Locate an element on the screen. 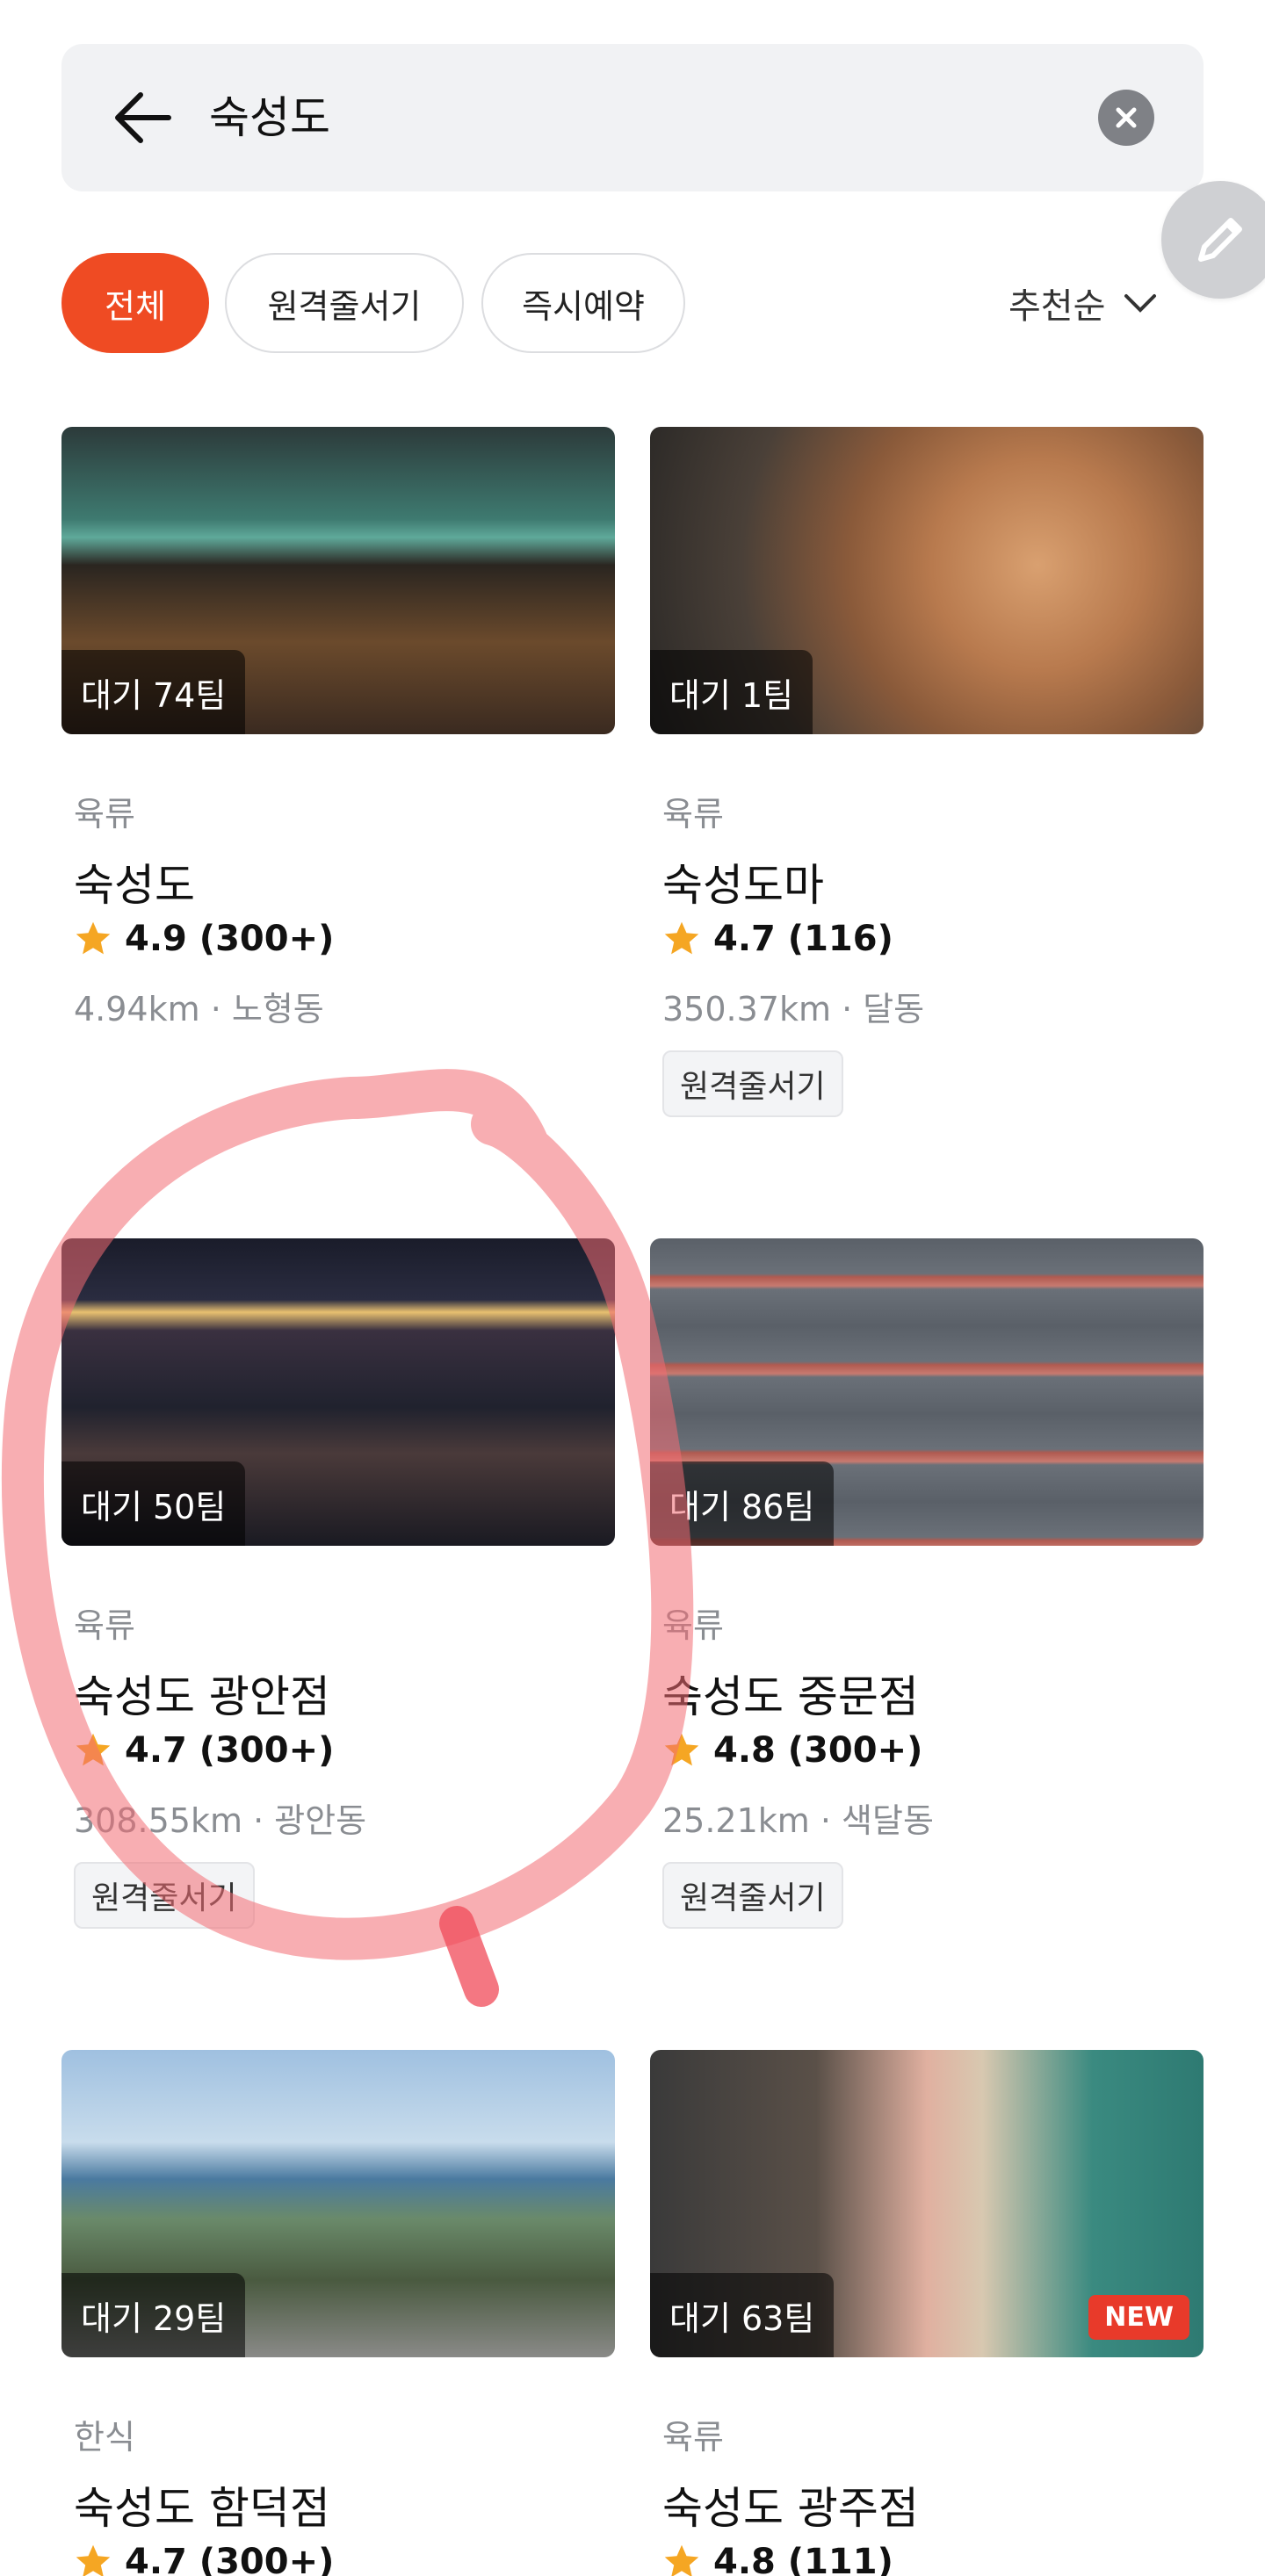 This screenshot has height=2576, width=1265. clear-icon is located at coordinates (1126, 118).